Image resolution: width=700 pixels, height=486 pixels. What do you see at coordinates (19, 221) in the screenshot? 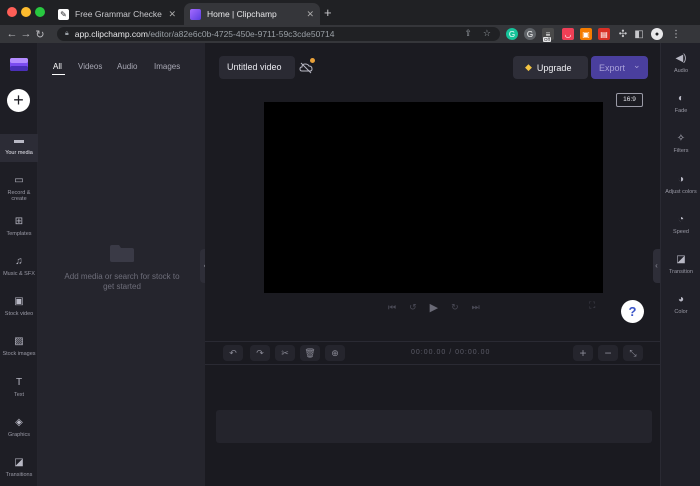
I see `templates-icon: ⊞` at bounding box center [19, 221].